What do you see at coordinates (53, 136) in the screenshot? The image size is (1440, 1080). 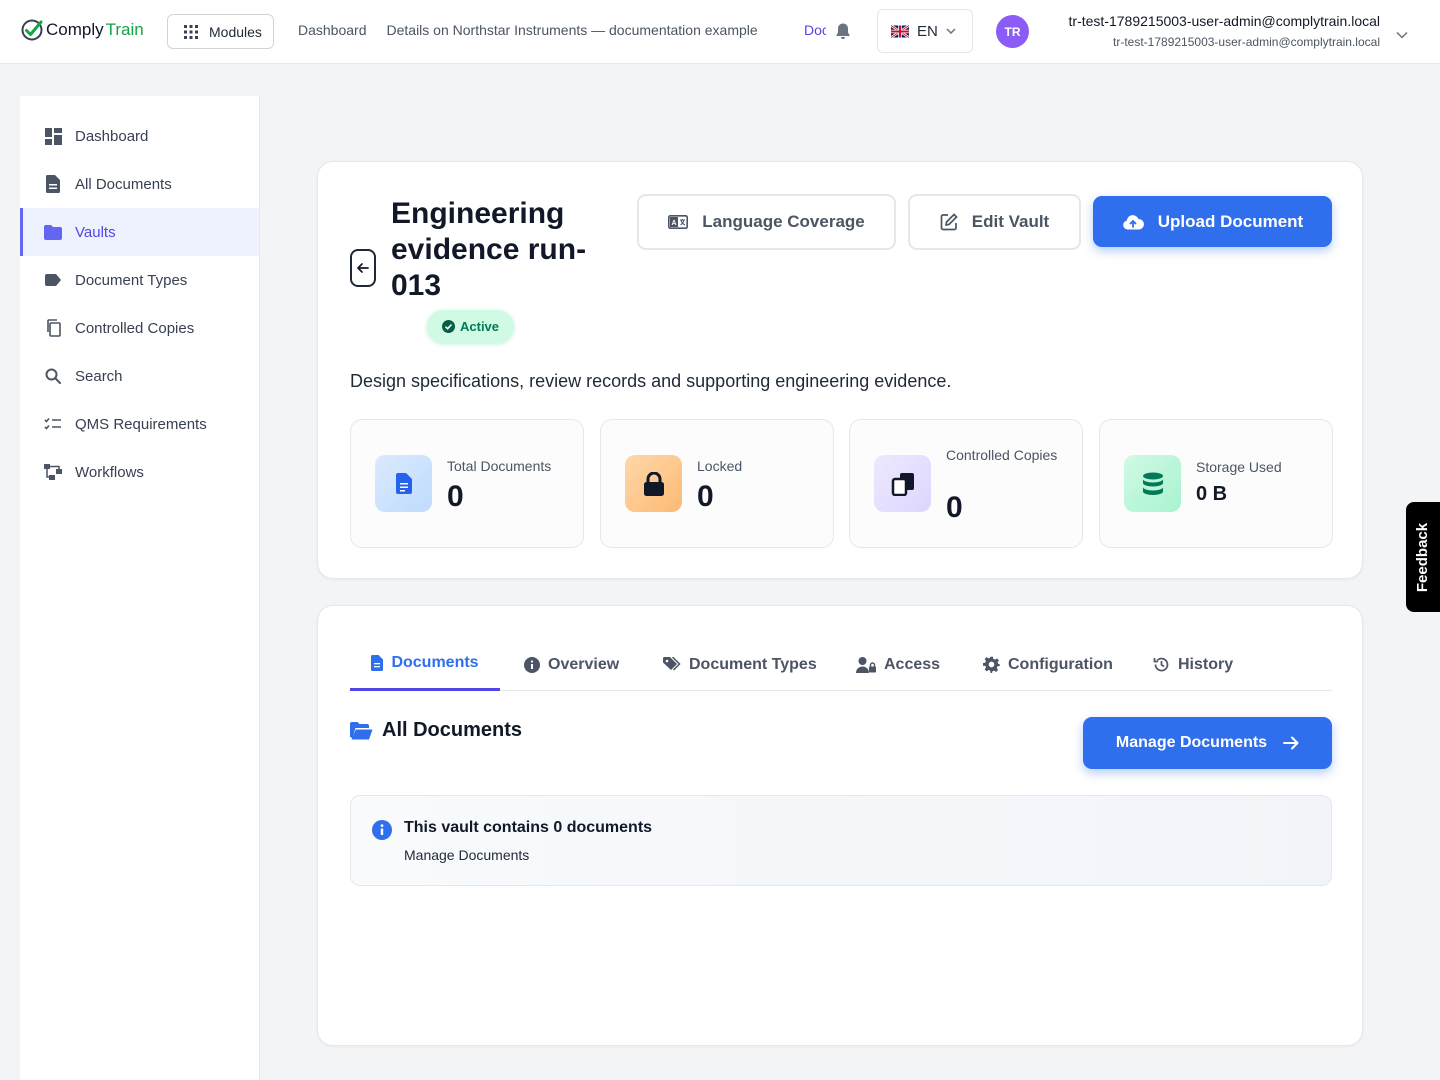 I see `dashboard-icon` at bounding box center [53, 136].